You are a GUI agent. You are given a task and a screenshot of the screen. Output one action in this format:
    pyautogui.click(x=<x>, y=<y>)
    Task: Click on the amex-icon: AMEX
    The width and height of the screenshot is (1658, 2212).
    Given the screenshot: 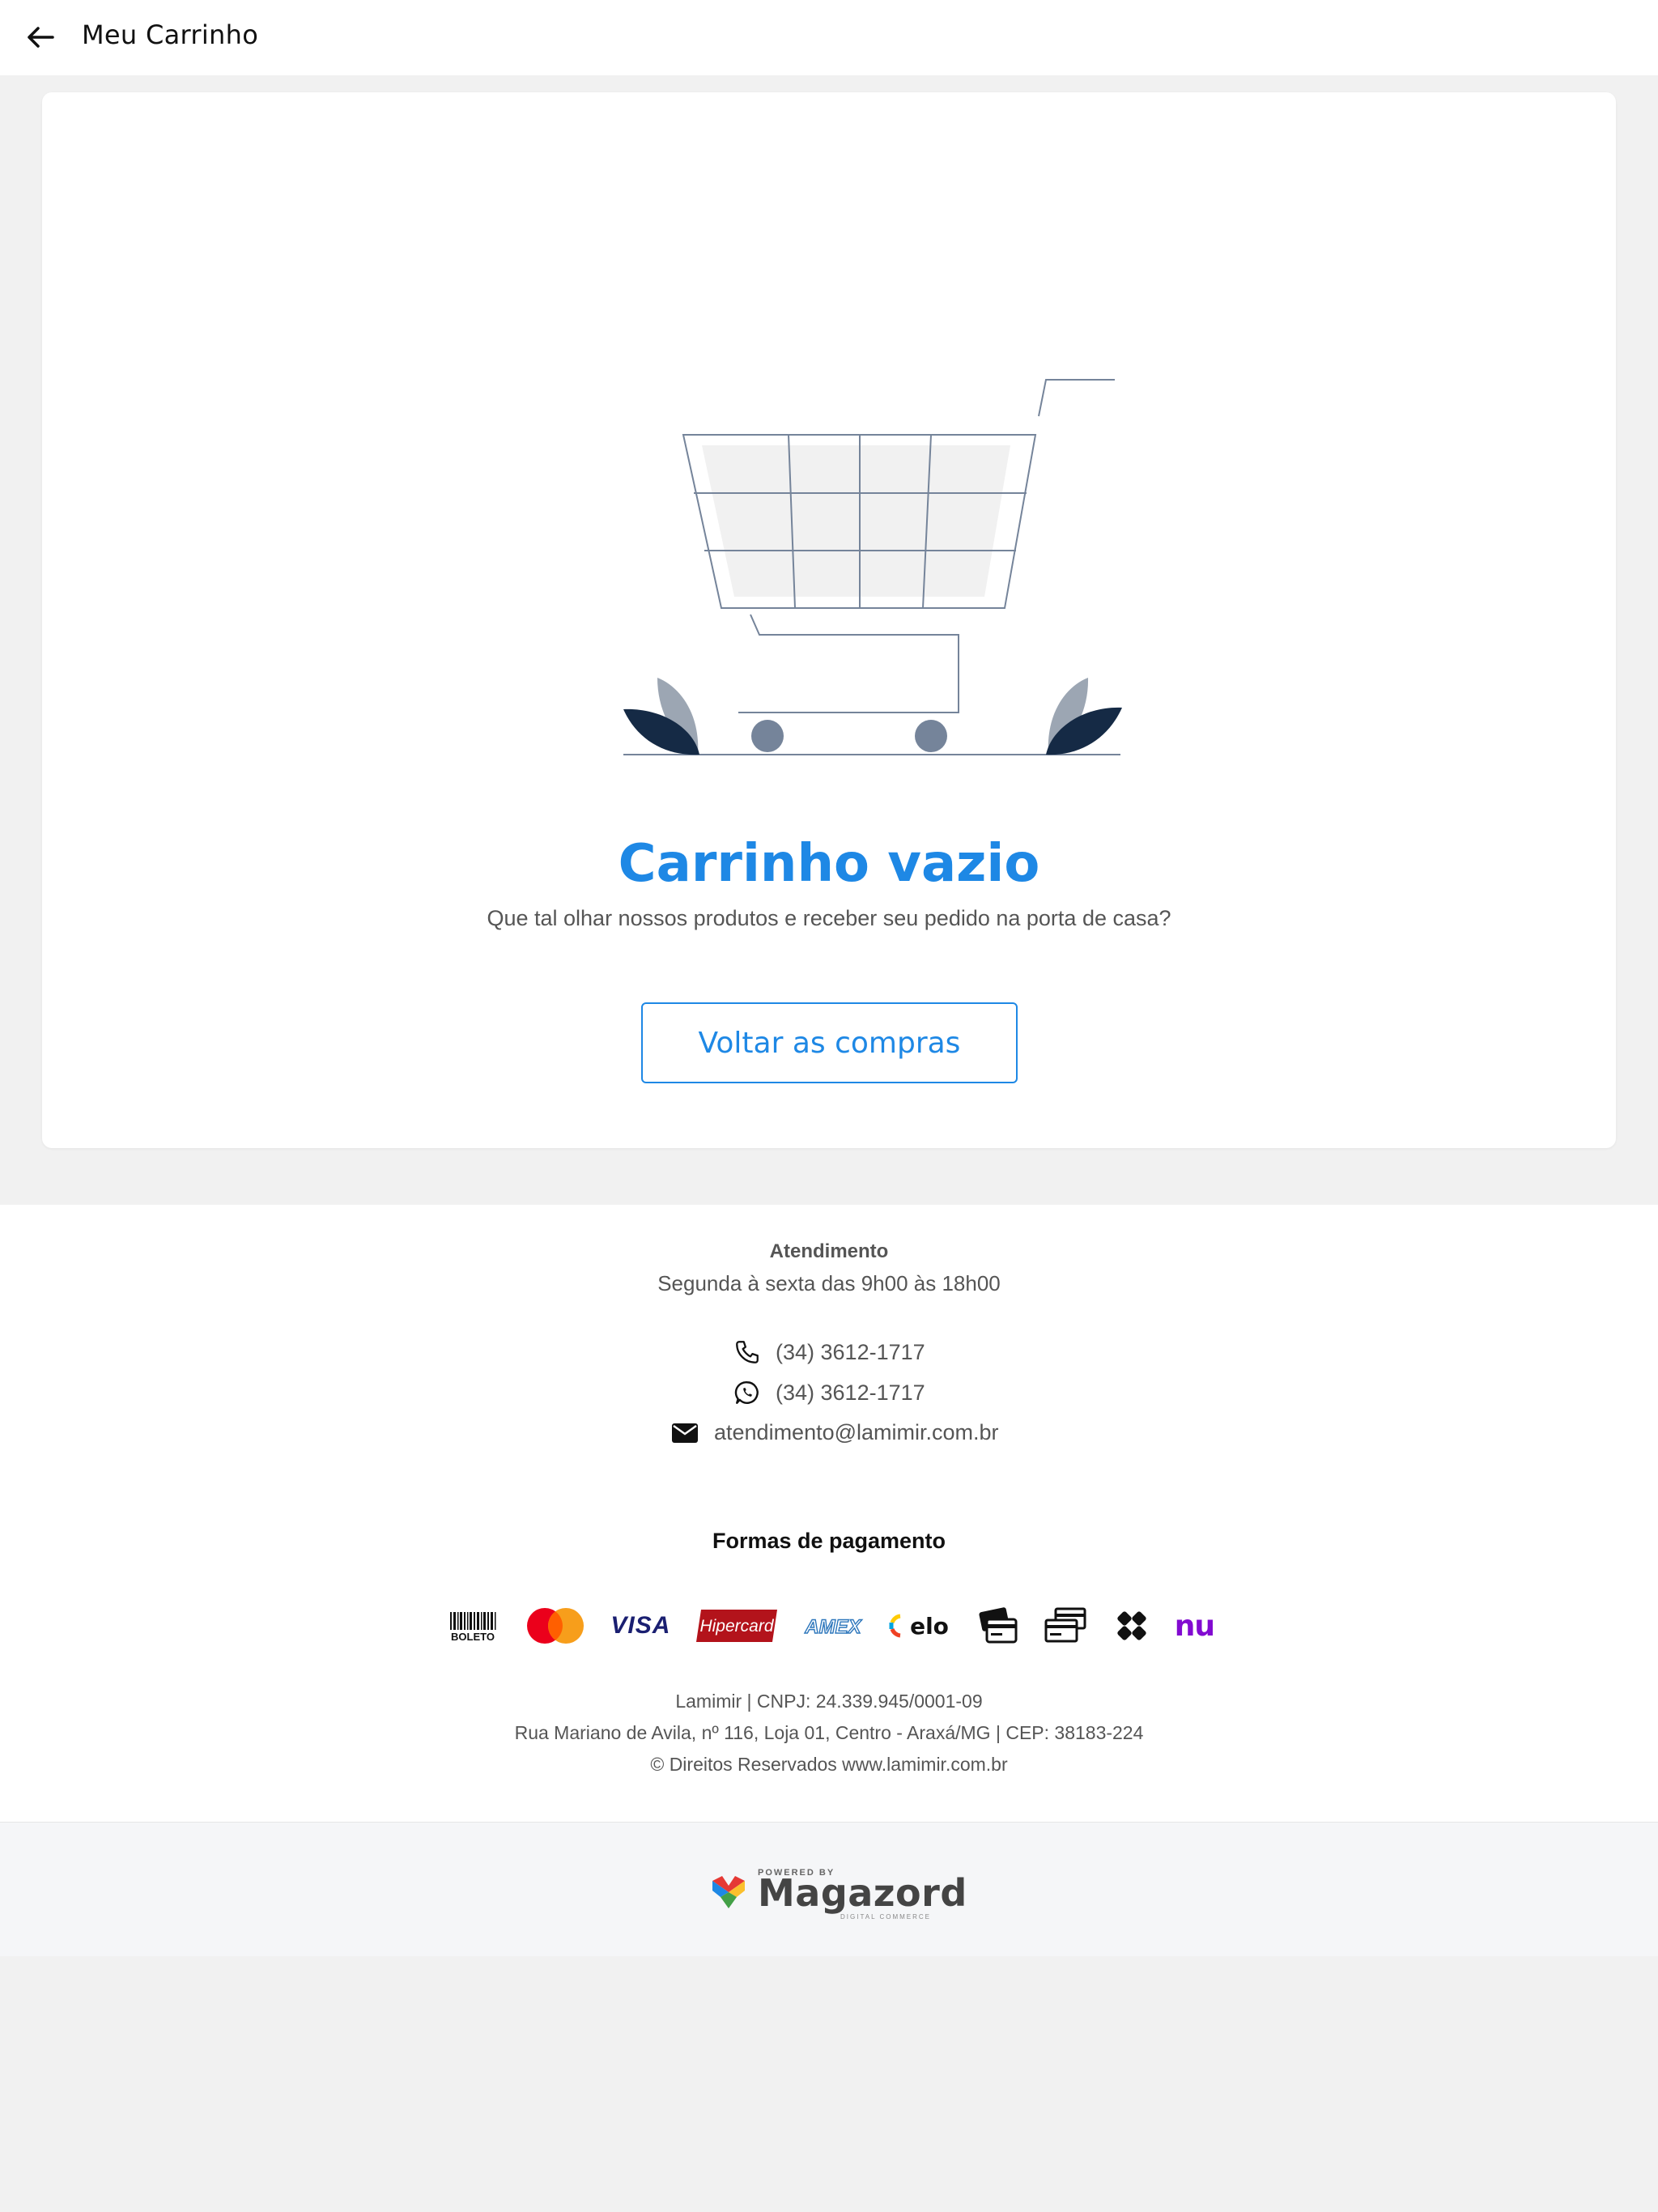 What is the action you would take?
    pyautogui.click(x=833, y=1626)
    